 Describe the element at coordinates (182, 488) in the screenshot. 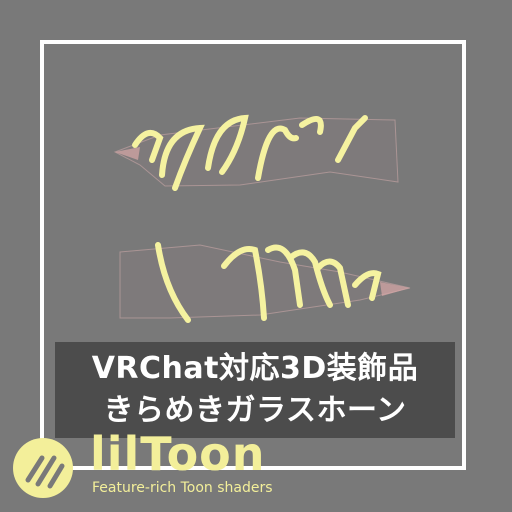

I see `logo-tagline: Feature-rich Toon shaders` at that location.